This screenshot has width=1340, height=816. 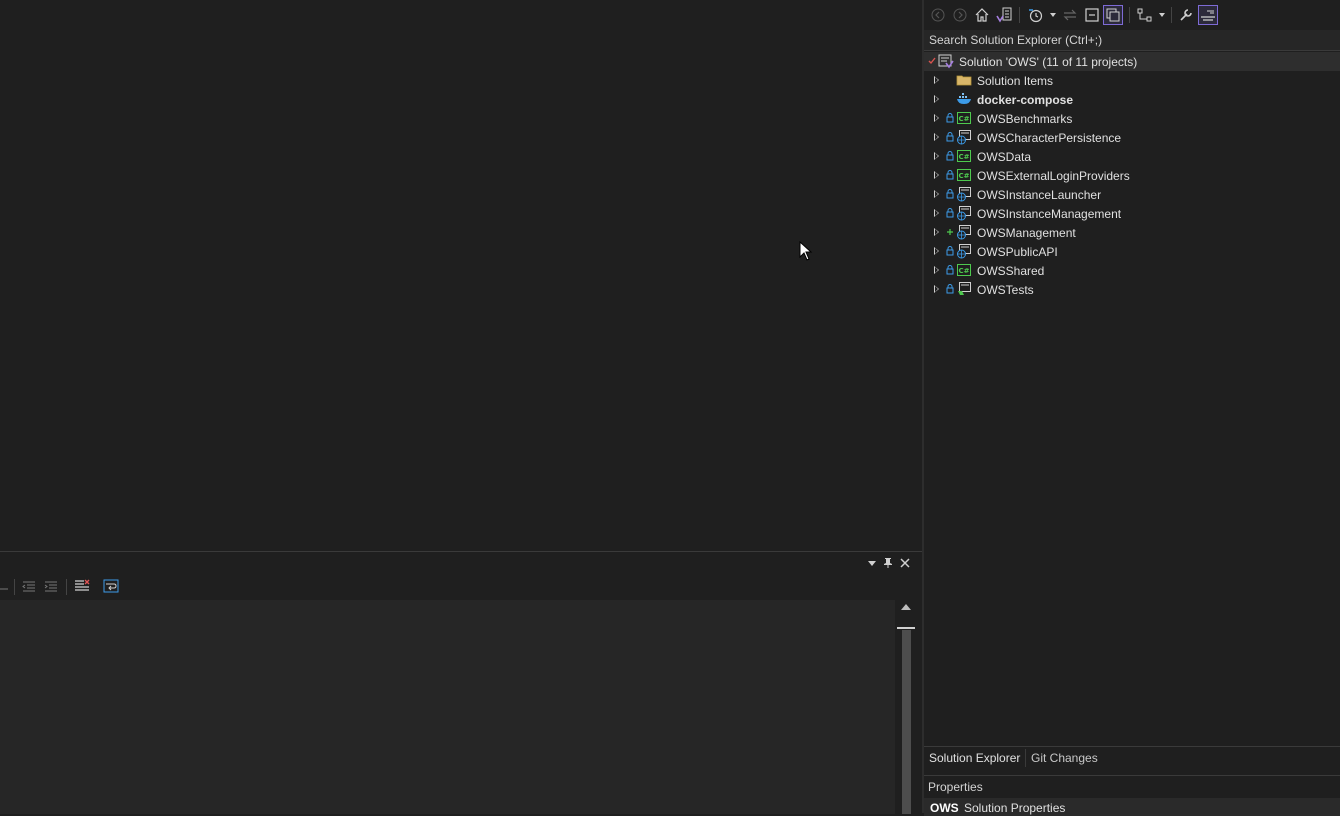 What do you see at coordinates (974, 758) in the screenshot?
I see `tab-solution-explorer: Solution Explorer` at bounding box center [974, 758].